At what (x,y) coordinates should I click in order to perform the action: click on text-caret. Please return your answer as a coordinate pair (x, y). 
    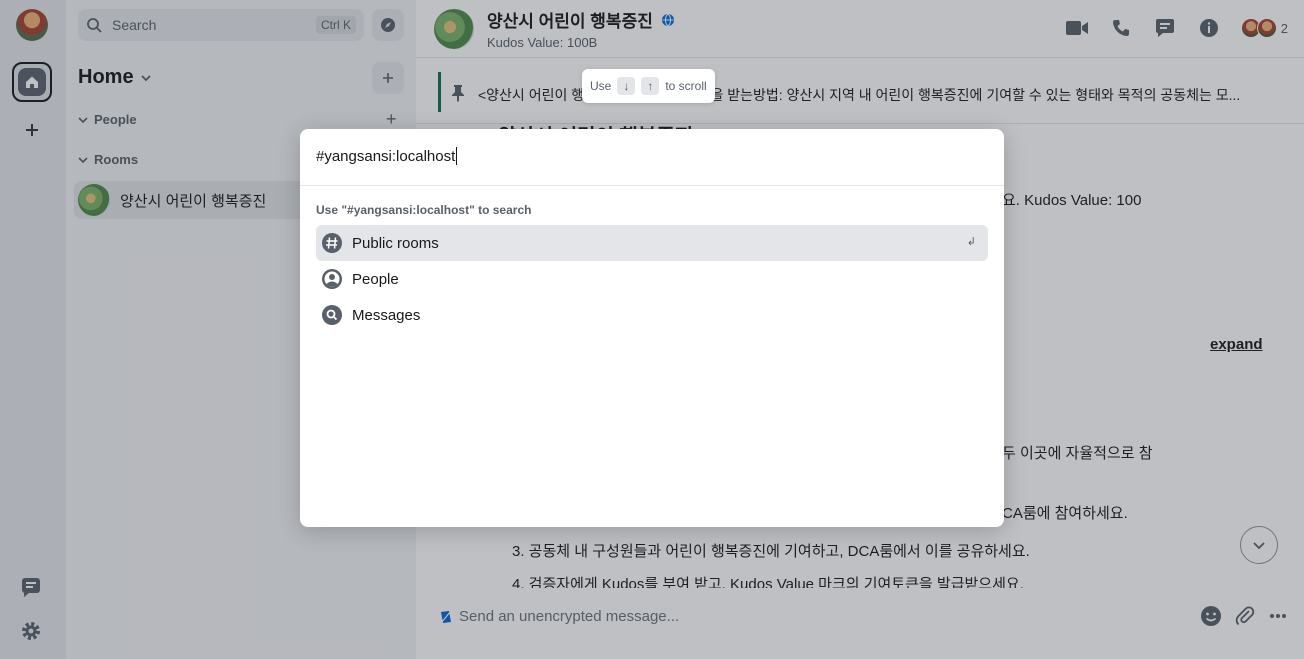
    Looking at the image, I should click on (457, 156).